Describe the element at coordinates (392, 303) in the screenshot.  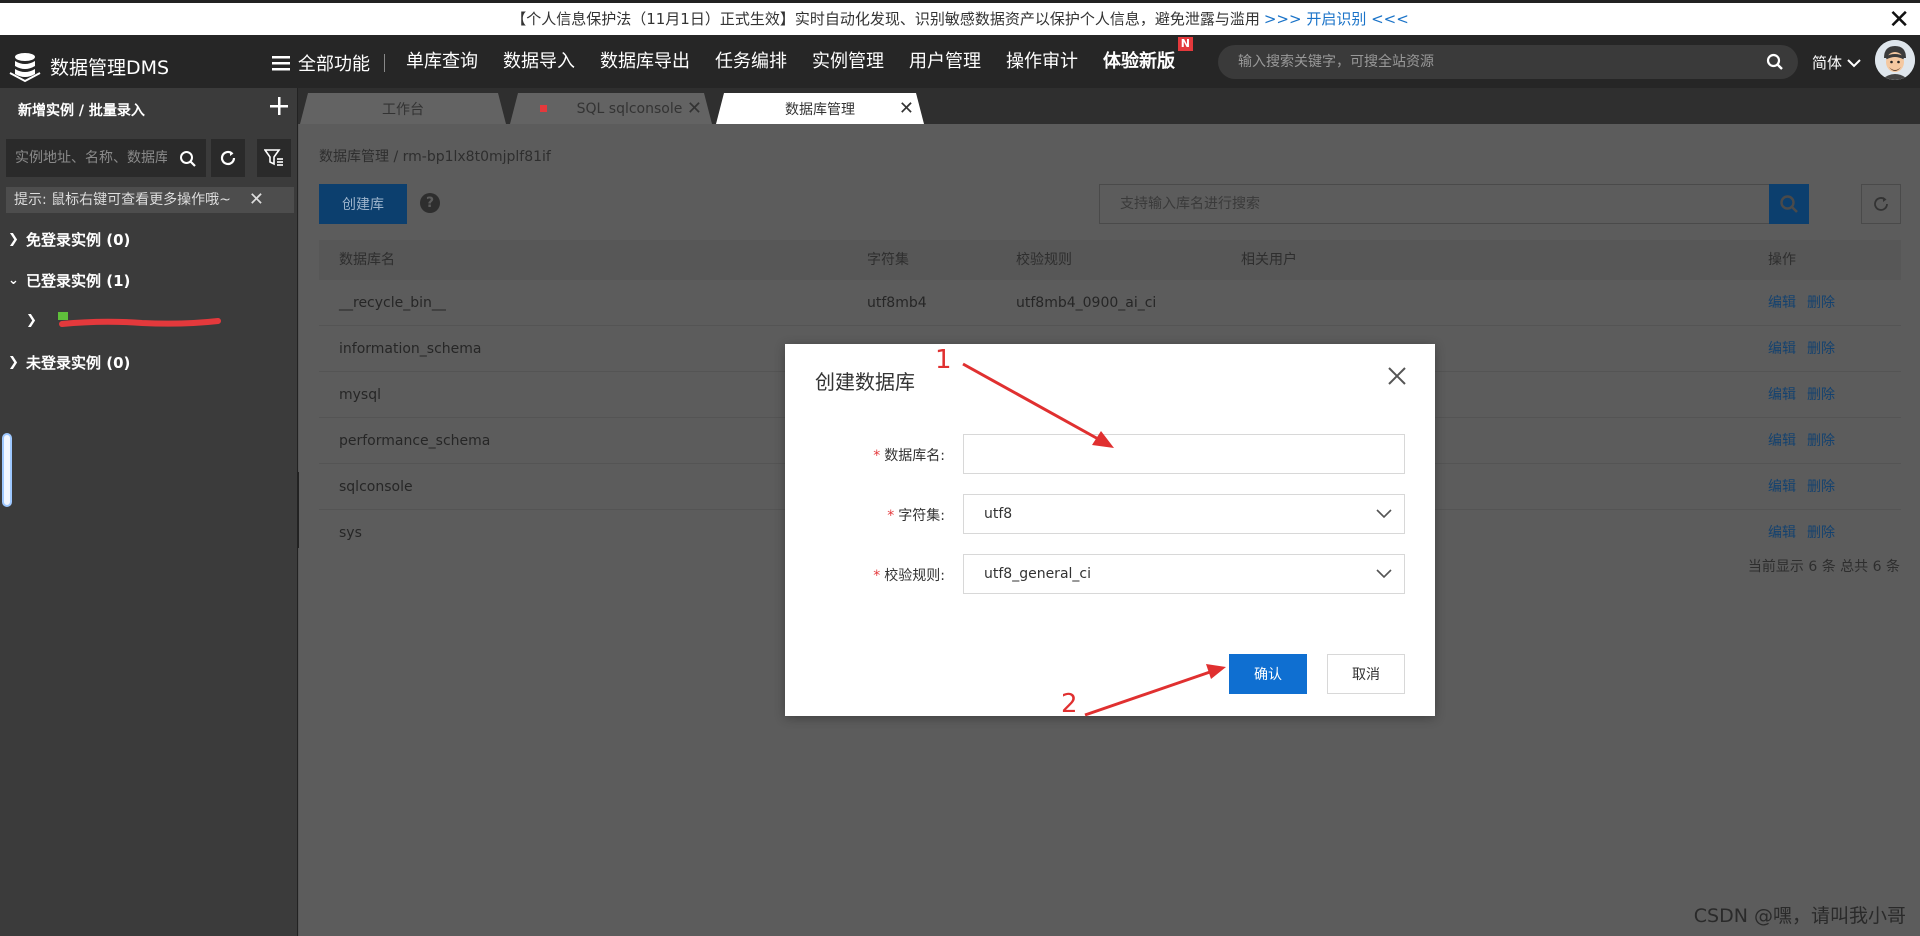
I see `db-name-cell: __recycle_bin__` at that location.